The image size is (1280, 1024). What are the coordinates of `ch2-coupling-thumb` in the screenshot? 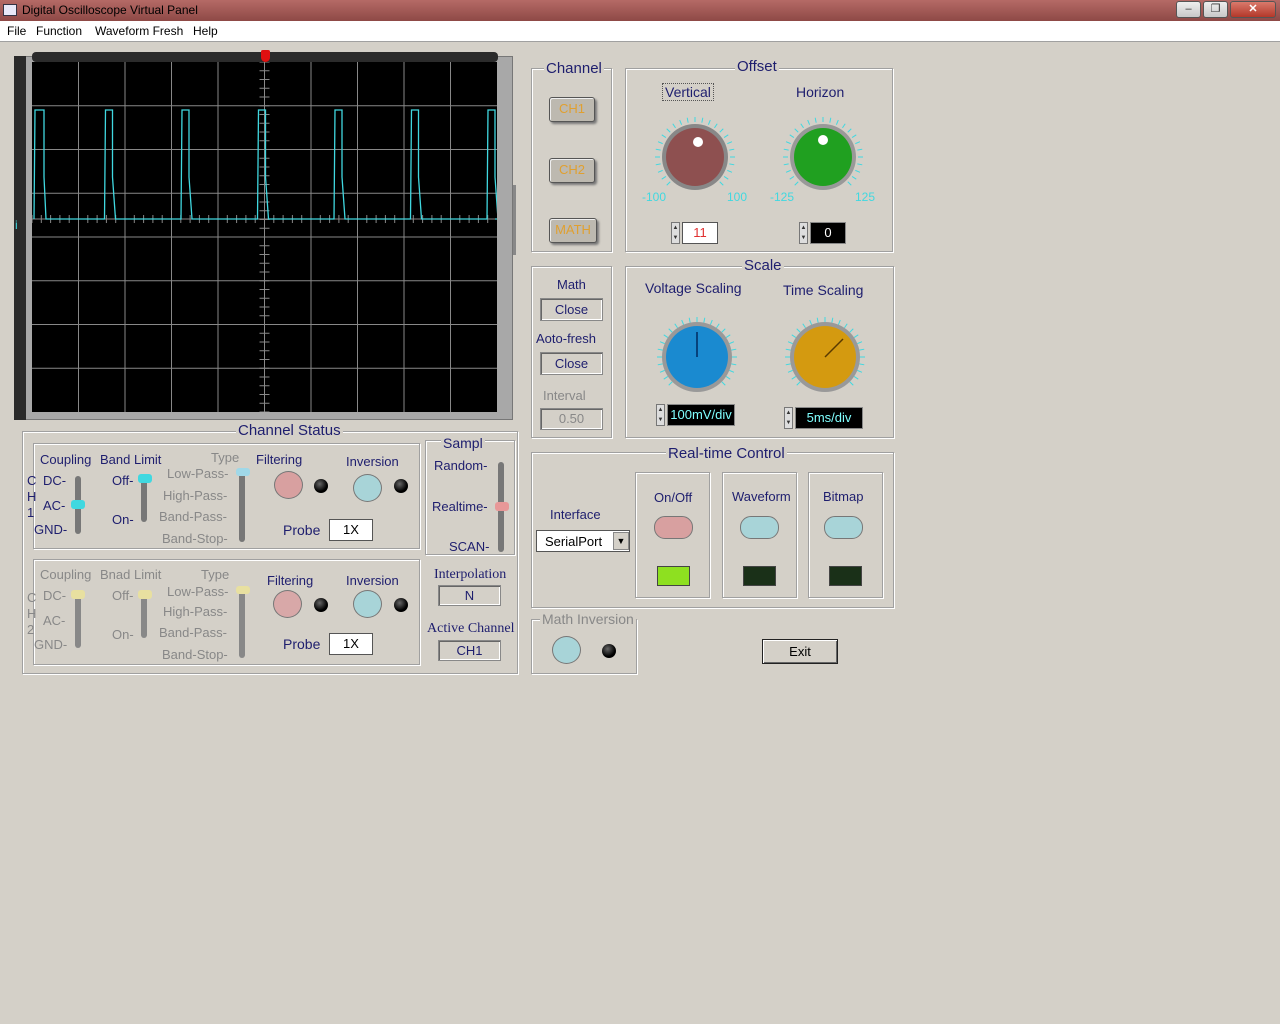 It's located at (78, 594).